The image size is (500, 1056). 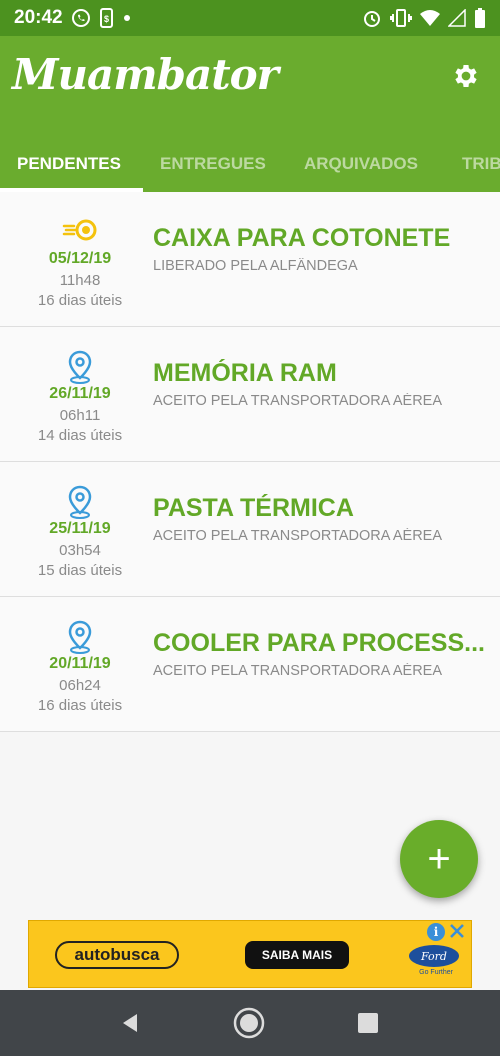 I want to click on package-time: 11h48, so click(x=80, y=280).